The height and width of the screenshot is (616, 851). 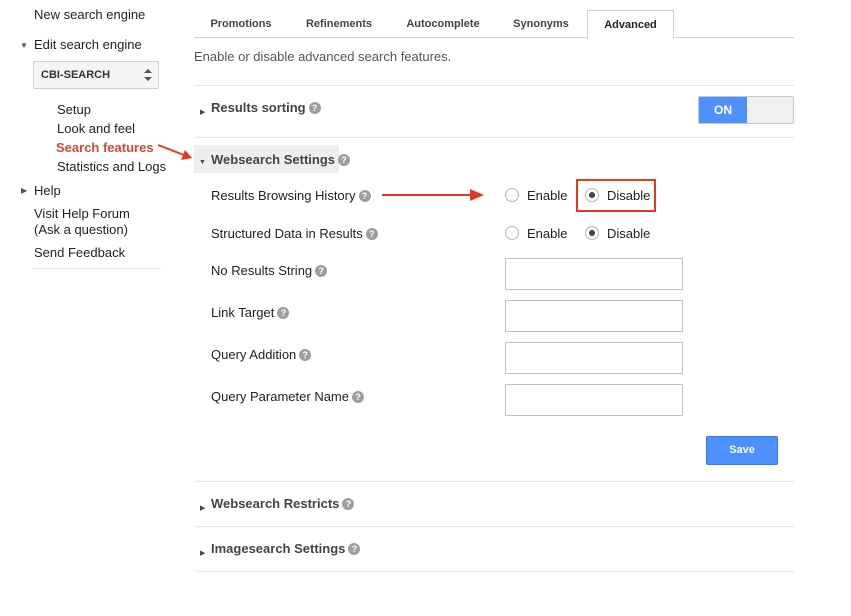 I want to click on field-label-text: Query Addition, so click(x=254, y=354).